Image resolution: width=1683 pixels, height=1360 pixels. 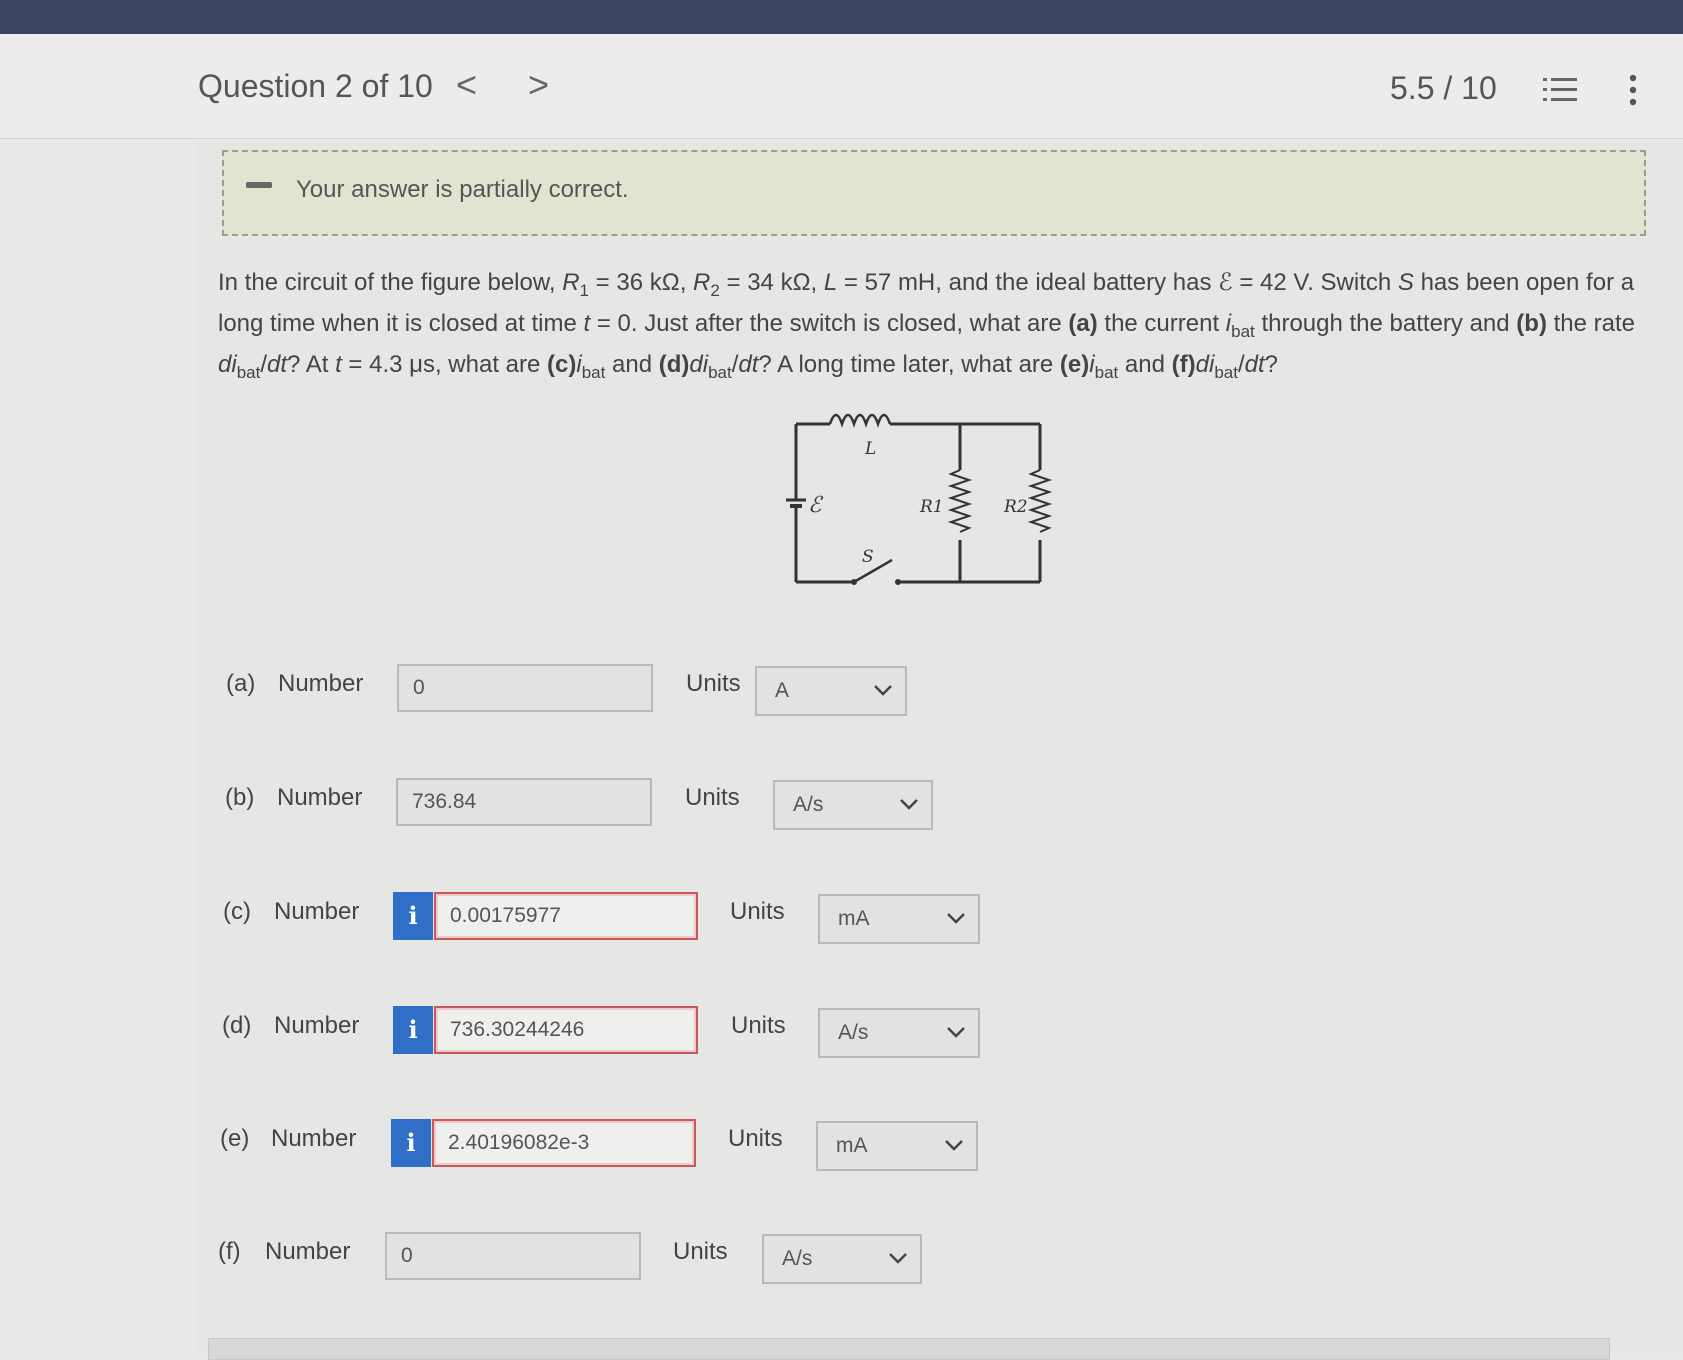 What do you see at coordinates (1633, 90) in the screenshot?
I see `more-vertical-icon` at bounding box center [1633, 90].